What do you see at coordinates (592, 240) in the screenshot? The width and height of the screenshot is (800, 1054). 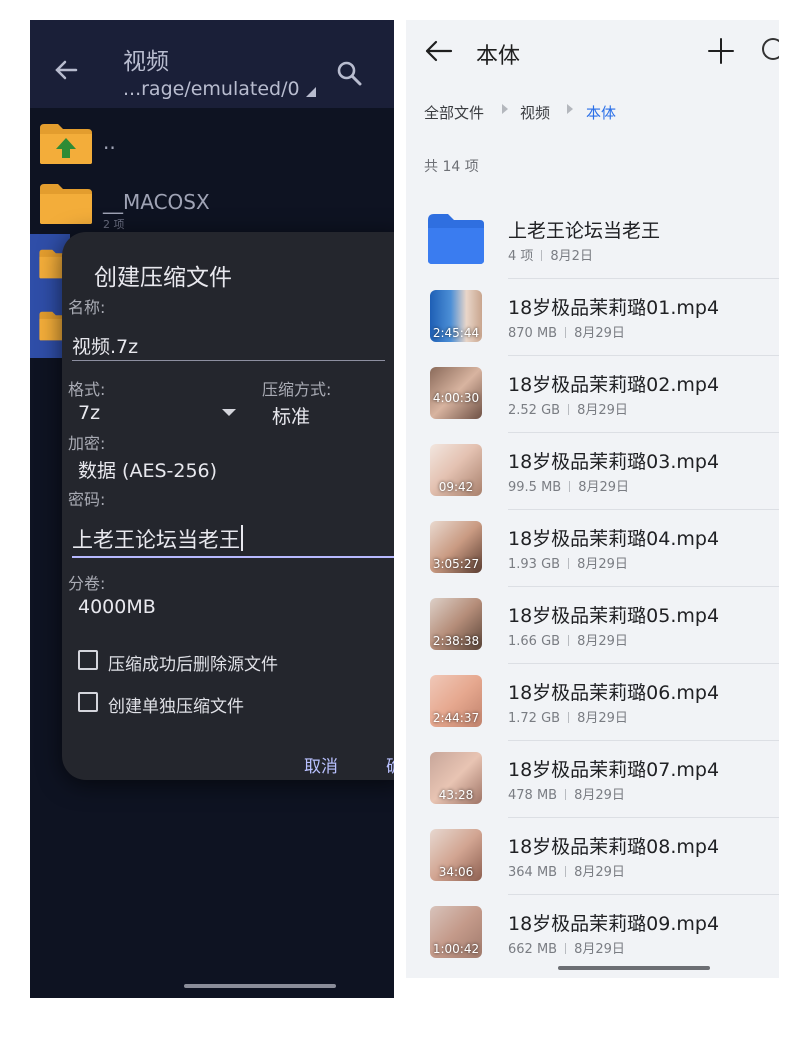 I see `list-item-folder: 上老王论坛当老王 4 项 8月2日` at bounding box center [592, 240].